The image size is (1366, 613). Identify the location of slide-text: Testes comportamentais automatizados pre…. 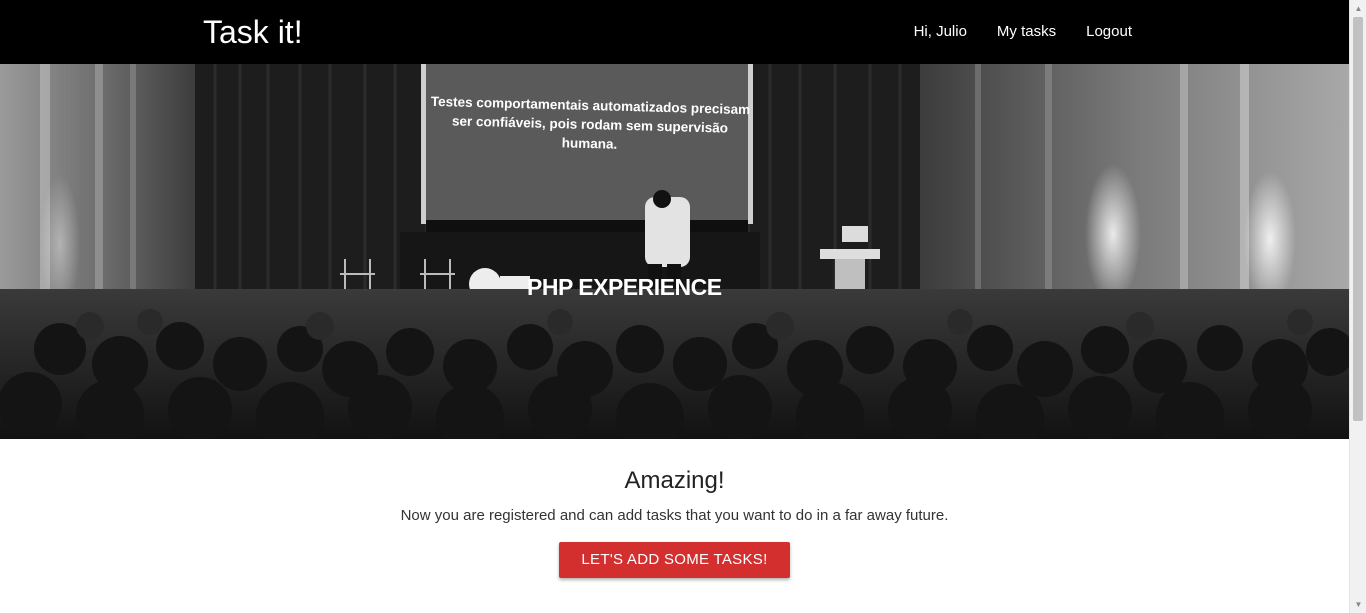
(590, 122).